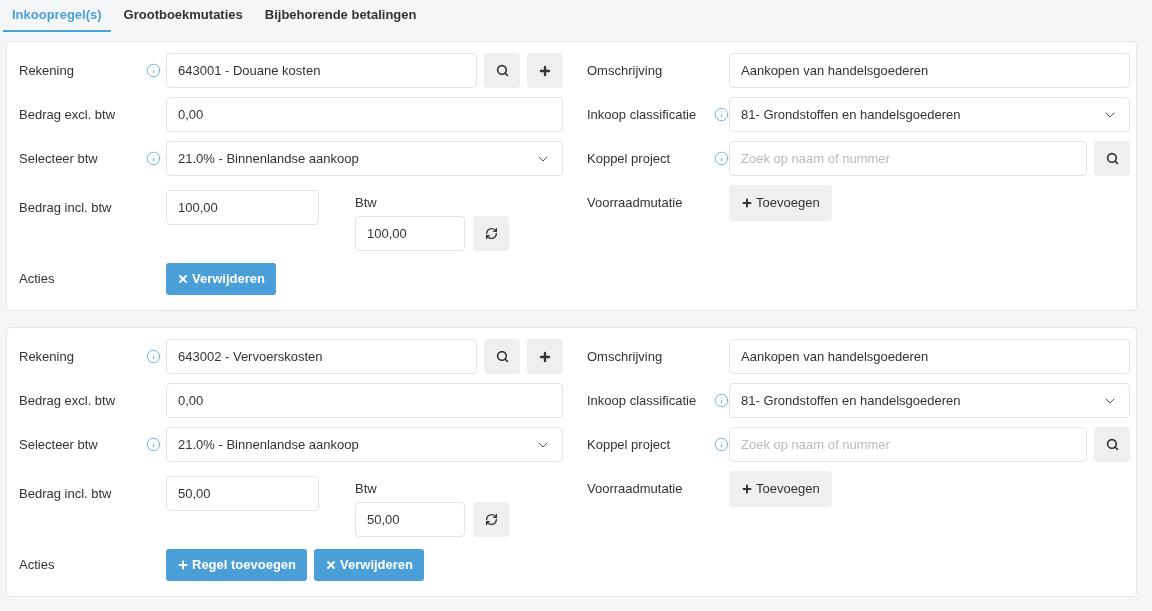 Image resolution: width=1152 pixels, height=611 pixels. I want to click on vat-amount-field: 50,00, so click(410, 519).